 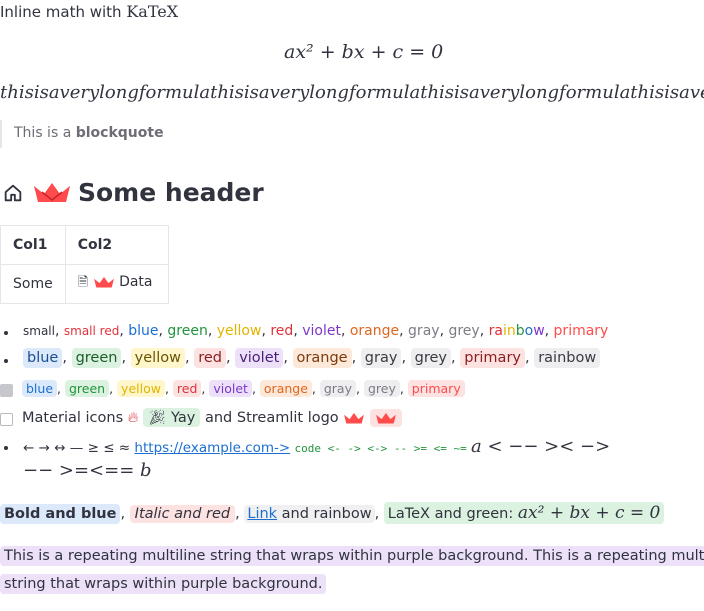 What do you see at coordinates (492, 358) in the screenshot?
I see `badge-primary: primary` at bounding box center [492, 358].